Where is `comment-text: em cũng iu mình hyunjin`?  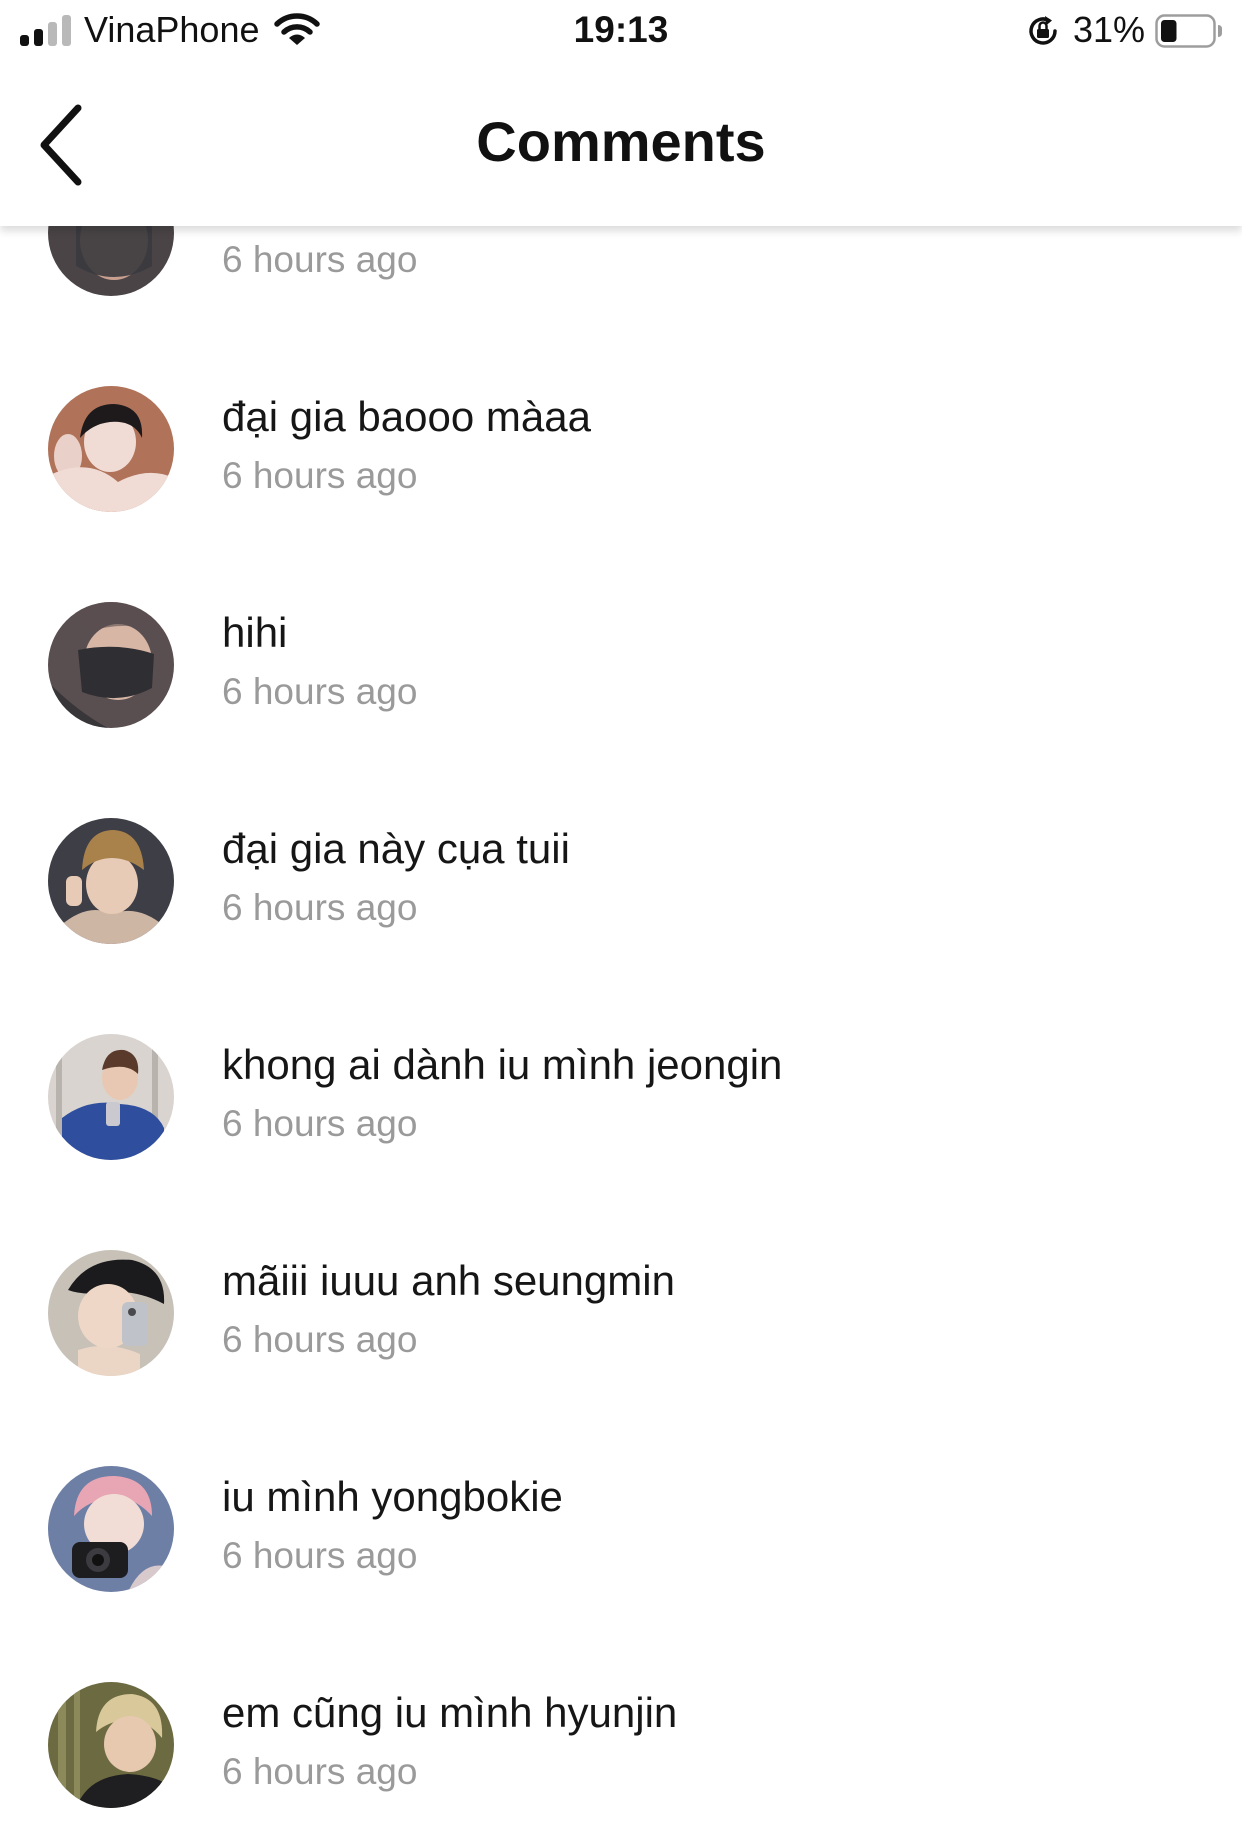
comment-text: em cũng iu mình hyunjin is located at coordinates (450, 1712).